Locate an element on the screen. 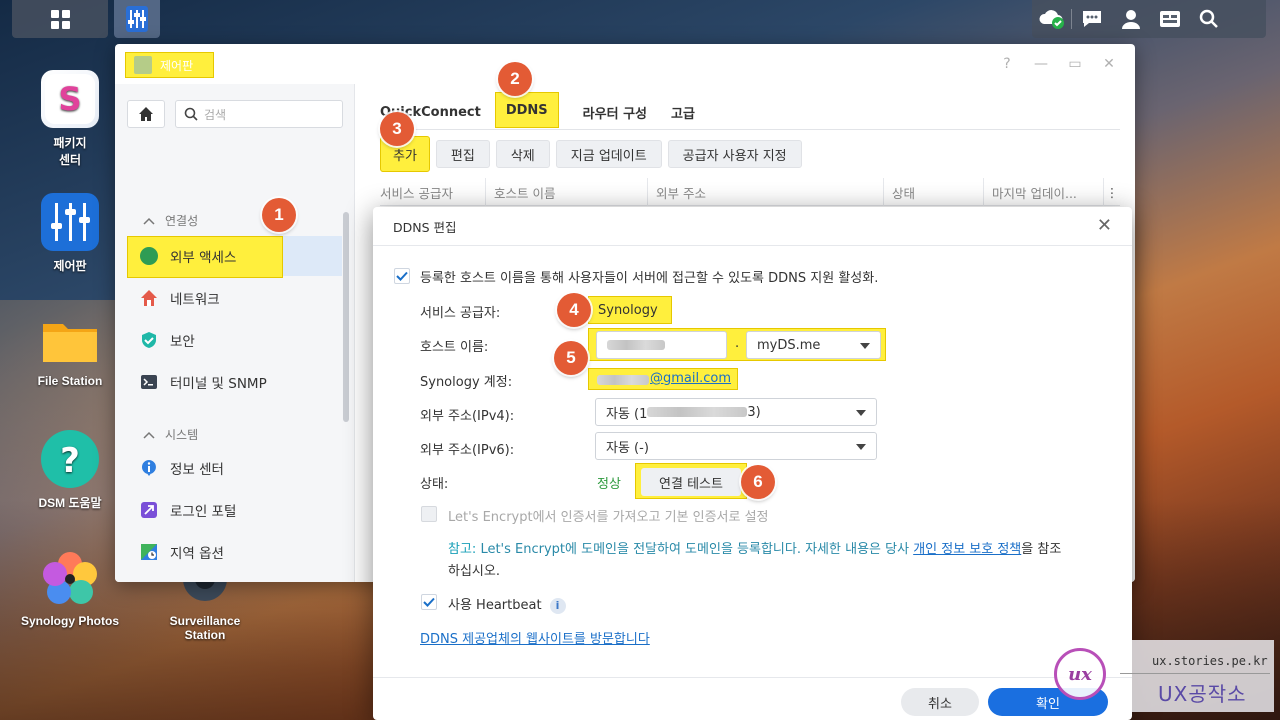 This screenshot has width=1280, height=720. hostname-highlight: . myDS.me is located at coordinates (737, 344).